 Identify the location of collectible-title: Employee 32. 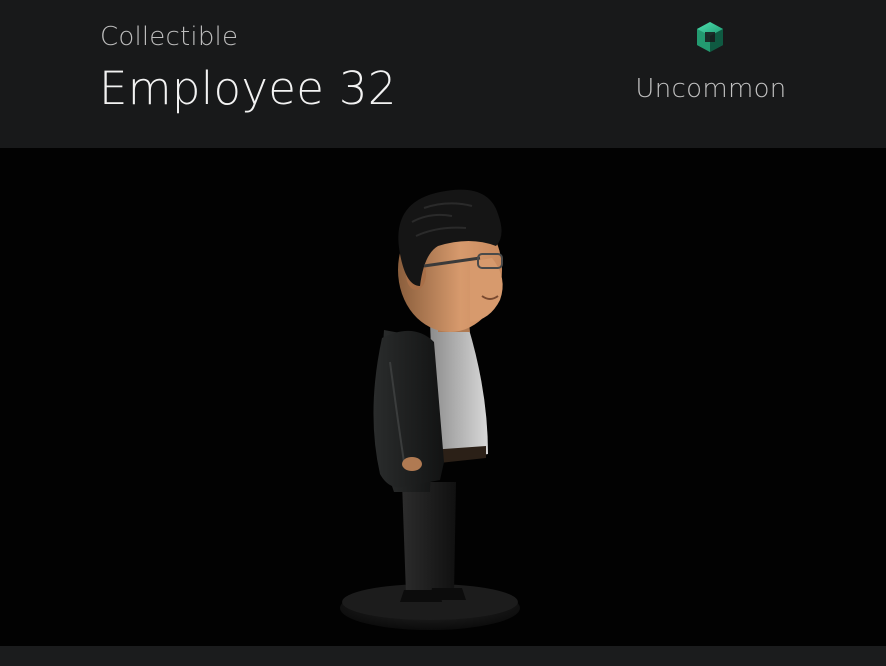
(248, 88).